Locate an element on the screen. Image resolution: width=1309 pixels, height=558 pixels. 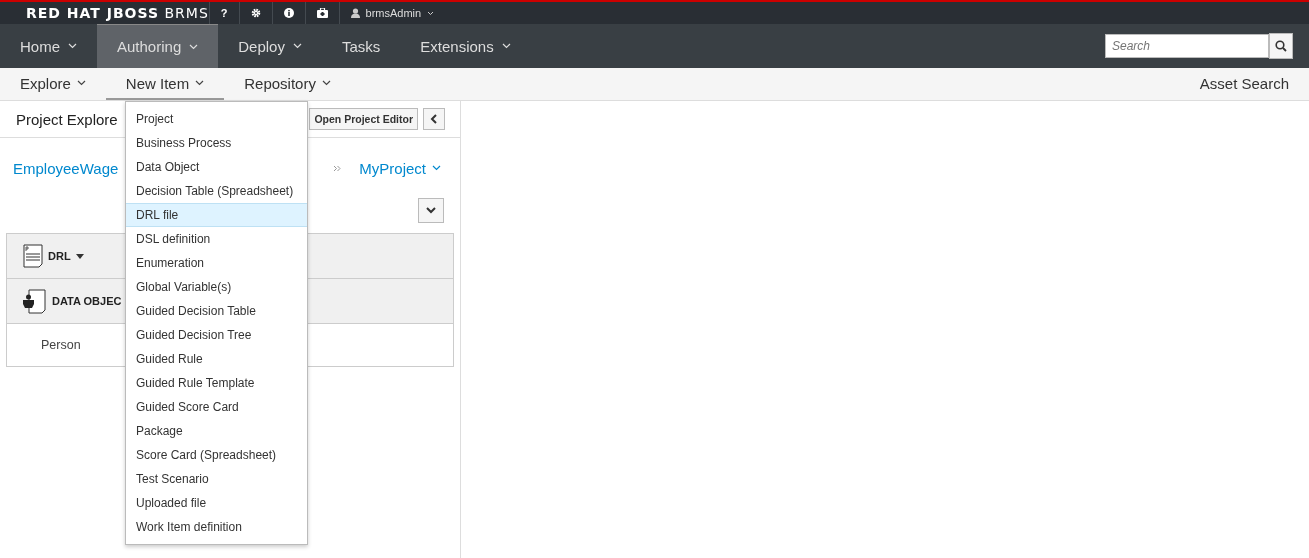
panel-title: Project Explore is located at coordinates (67, 119).